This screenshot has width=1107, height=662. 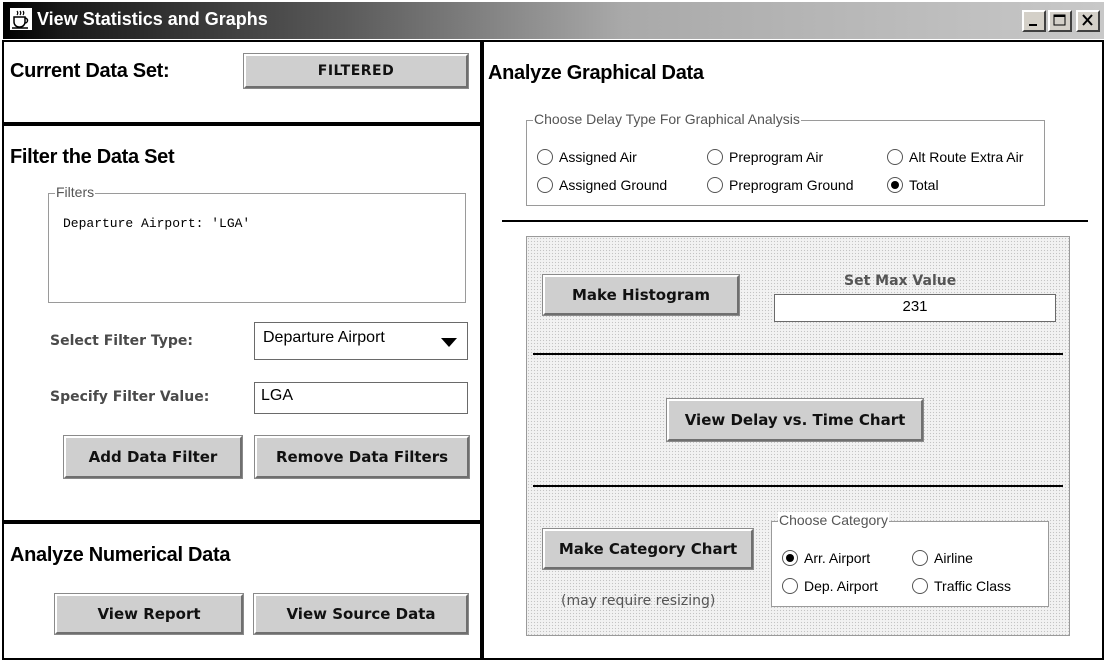 I want to click on radio-assigned-air: Assigned Air, so click(x=587, y=157).